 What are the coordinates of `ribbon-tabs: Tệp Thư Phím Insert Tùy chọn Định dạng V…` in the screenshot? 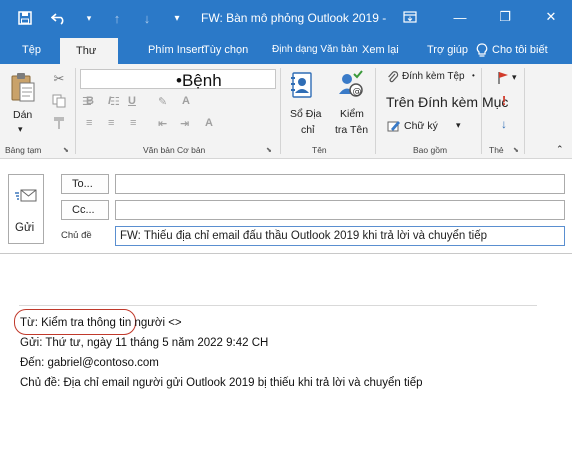 It's located at (286, 51).